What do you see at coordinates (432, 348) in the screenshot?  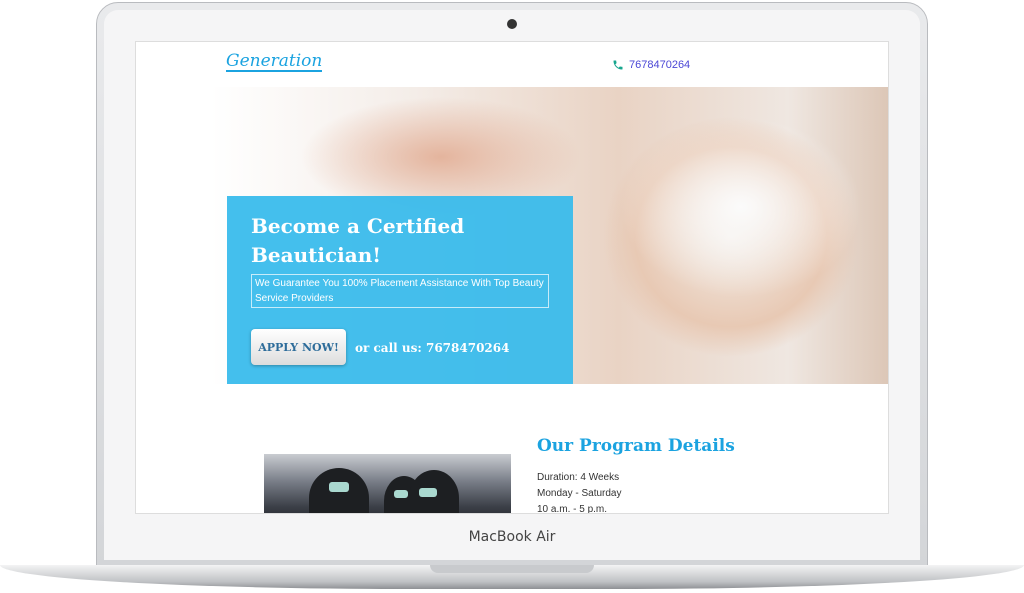 I see `call-us-text: or call us: 7678470264` at bounding box center [432, 348].